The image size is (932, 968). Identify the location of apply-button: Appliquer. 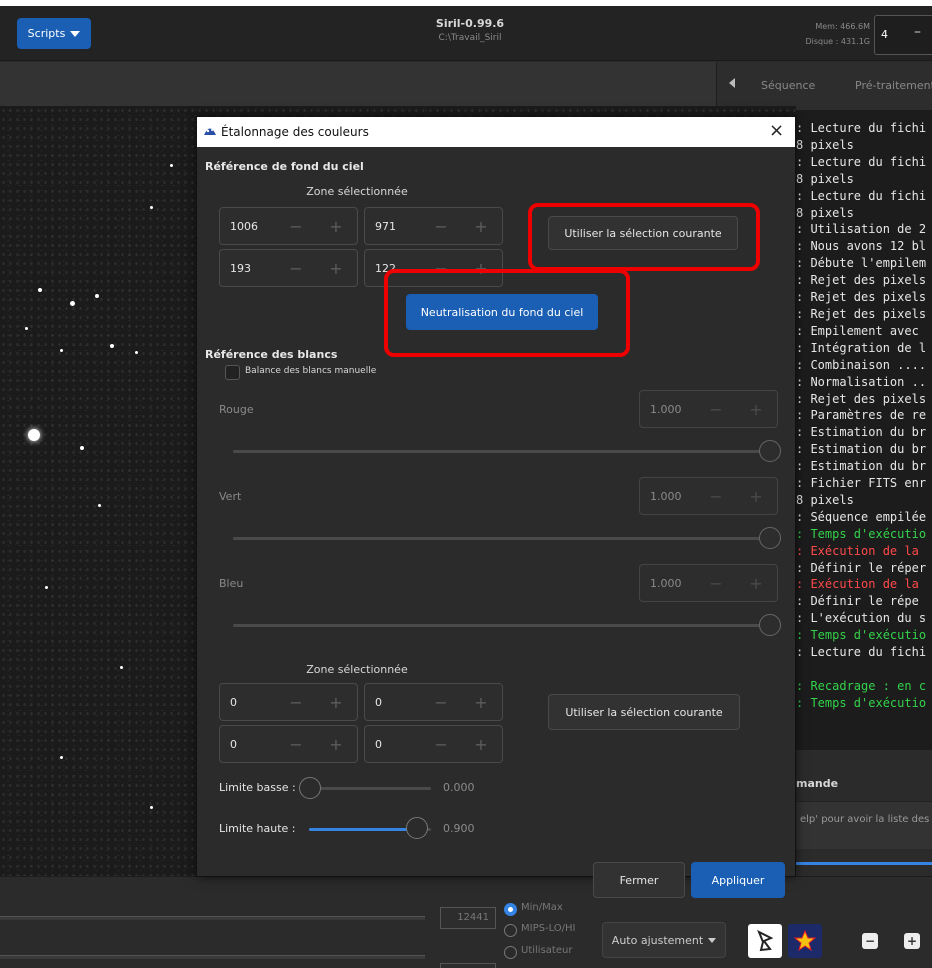
(738, 880).